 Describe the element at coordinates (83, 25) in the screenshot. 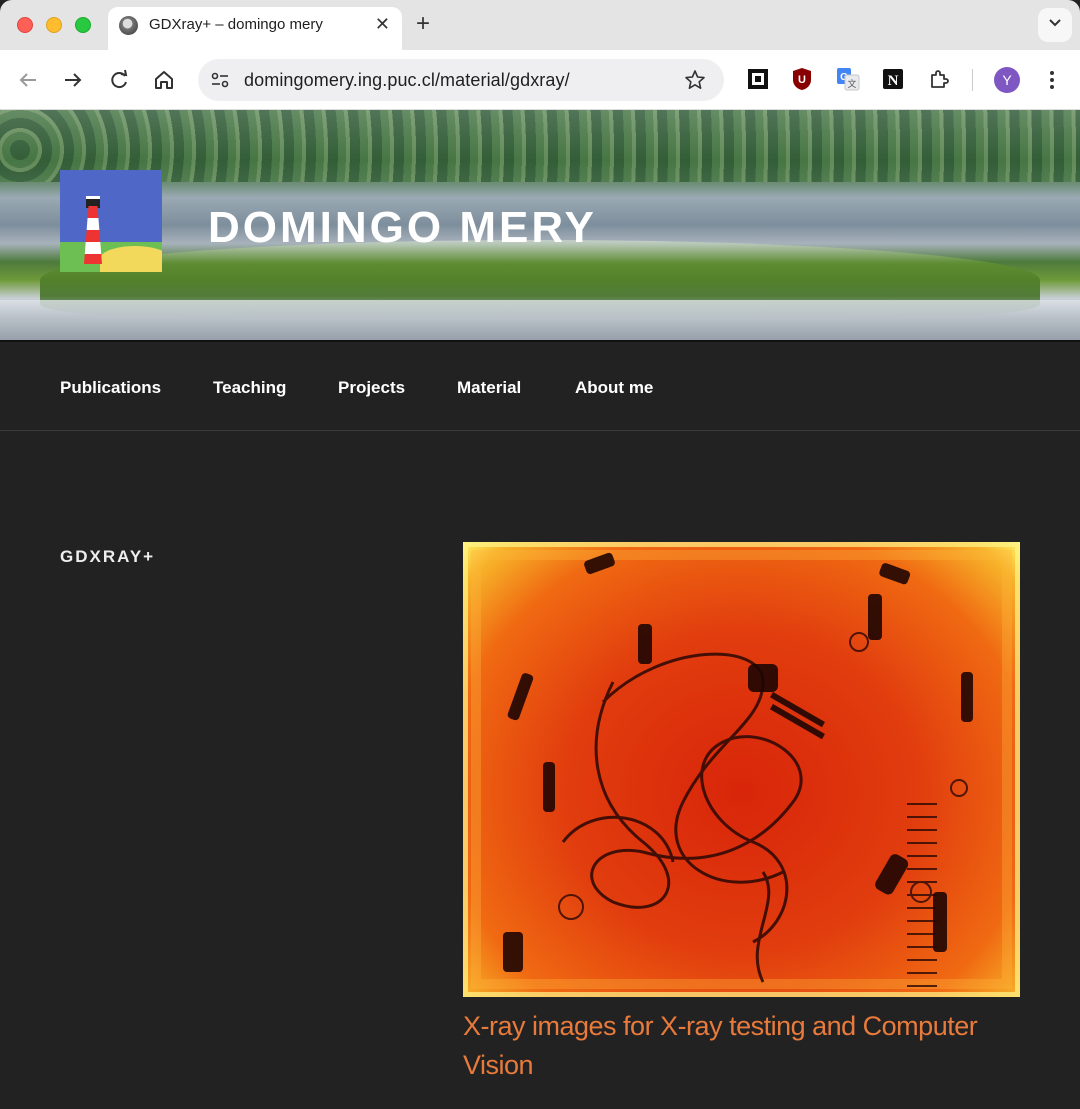

I see `zoom-window-button` at that location.